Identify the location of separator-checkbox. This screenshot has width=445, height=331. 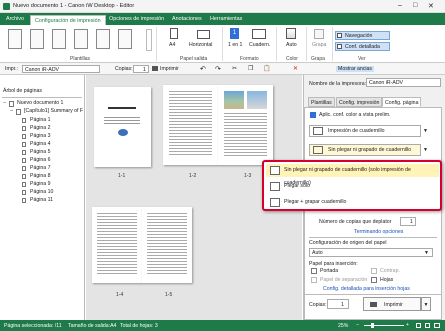
(314, 280).